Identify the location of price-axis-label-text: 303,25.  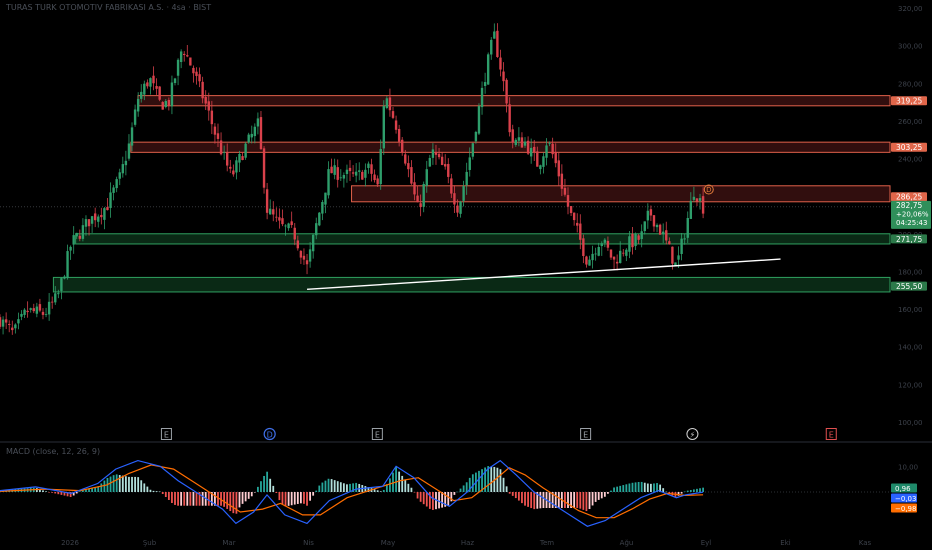
(909, 147).